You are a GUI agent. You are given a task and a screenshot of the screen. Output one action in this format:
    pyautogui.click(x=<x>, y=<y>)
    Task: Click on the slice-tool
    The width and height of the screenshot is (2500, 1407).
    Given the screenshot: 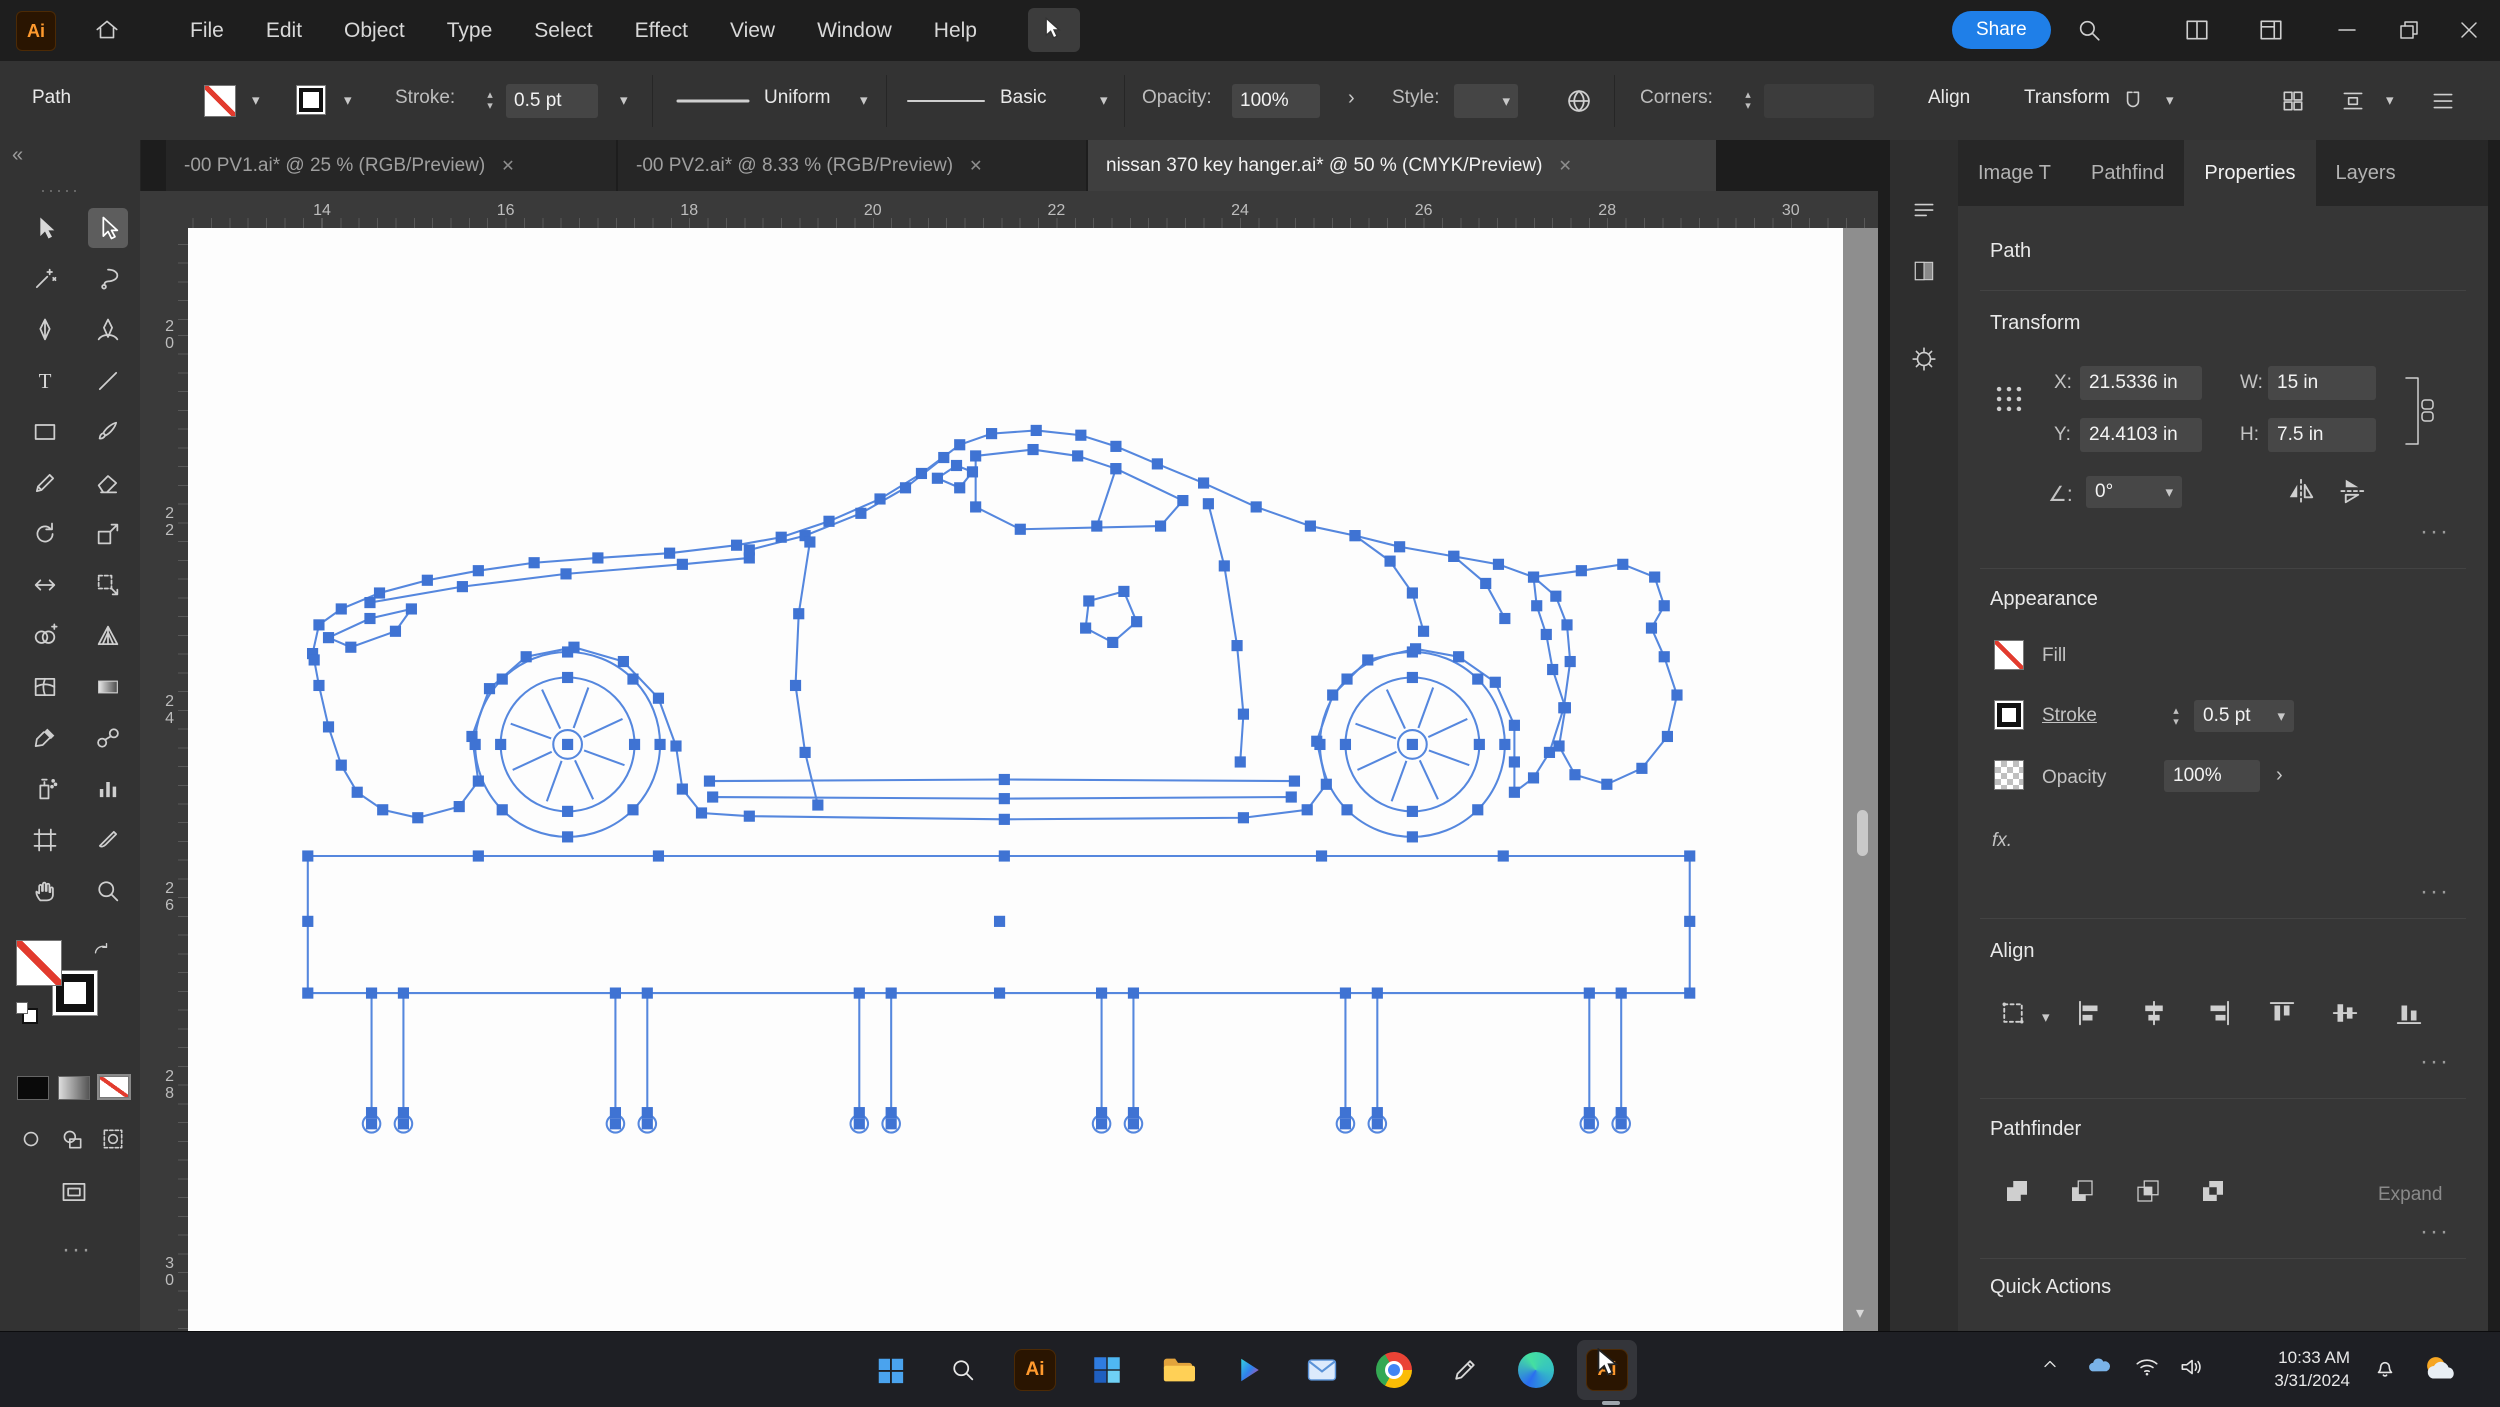 What is the action you would take?
    pyautogui.click(x=108, y=840)
    